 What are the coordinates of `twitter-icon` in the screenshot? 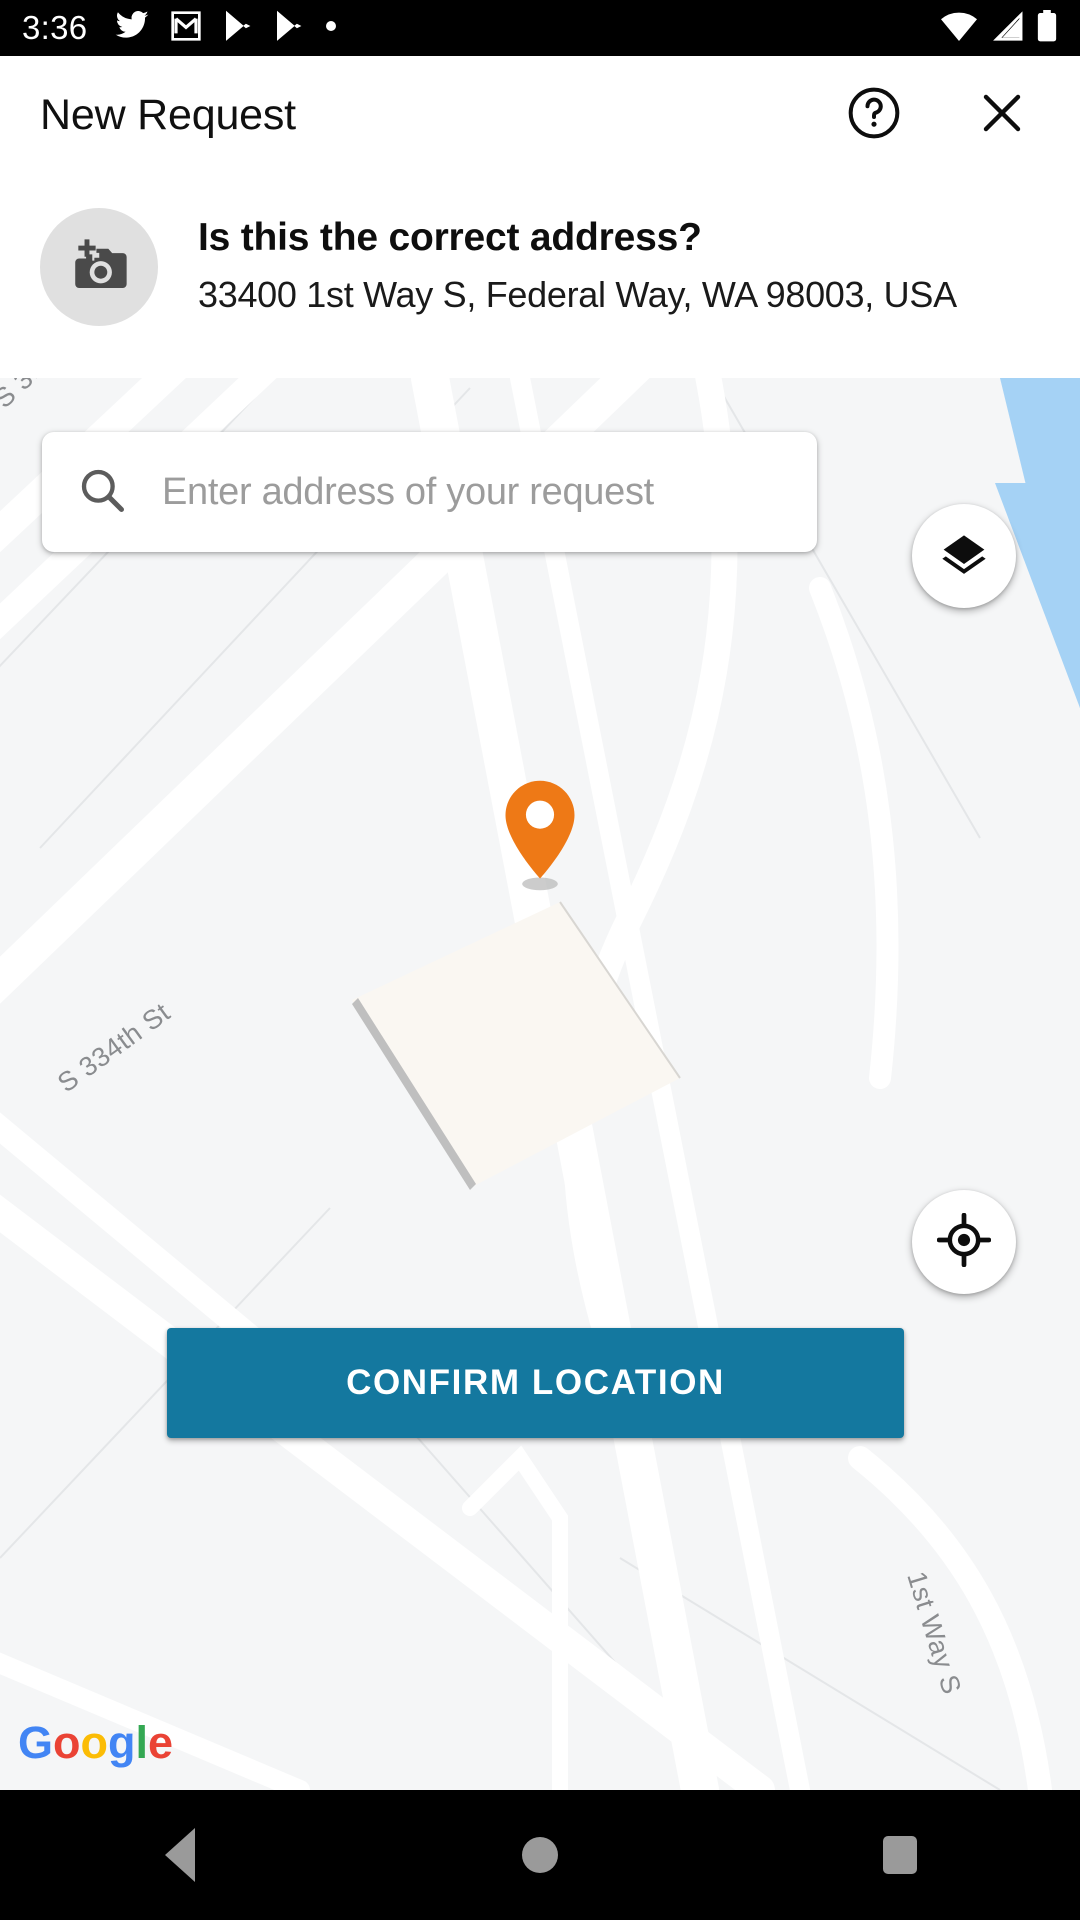 It's located at (132, 28).